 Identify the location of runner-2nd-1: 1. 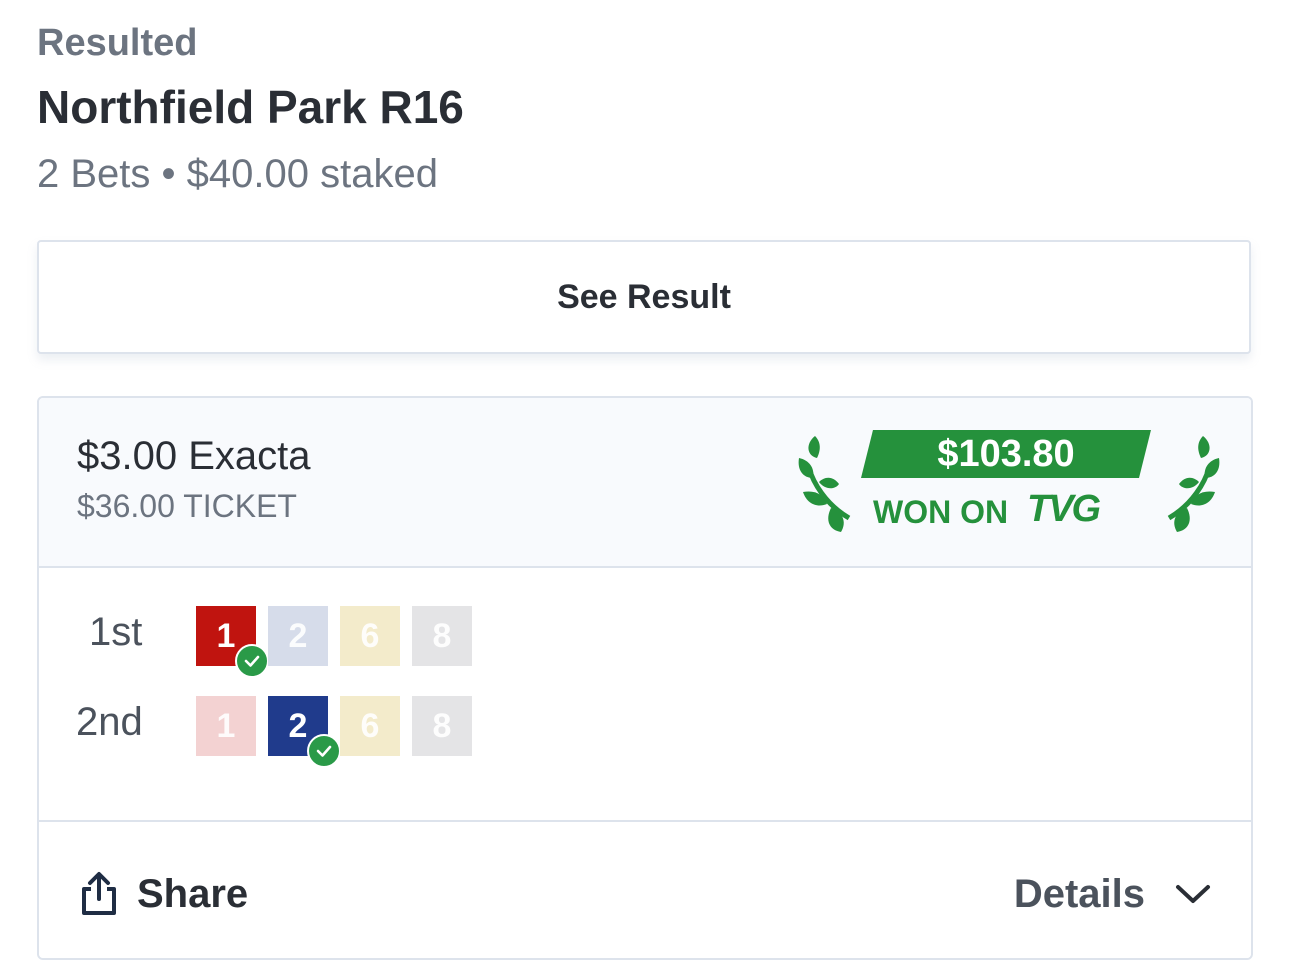
(226, 726).